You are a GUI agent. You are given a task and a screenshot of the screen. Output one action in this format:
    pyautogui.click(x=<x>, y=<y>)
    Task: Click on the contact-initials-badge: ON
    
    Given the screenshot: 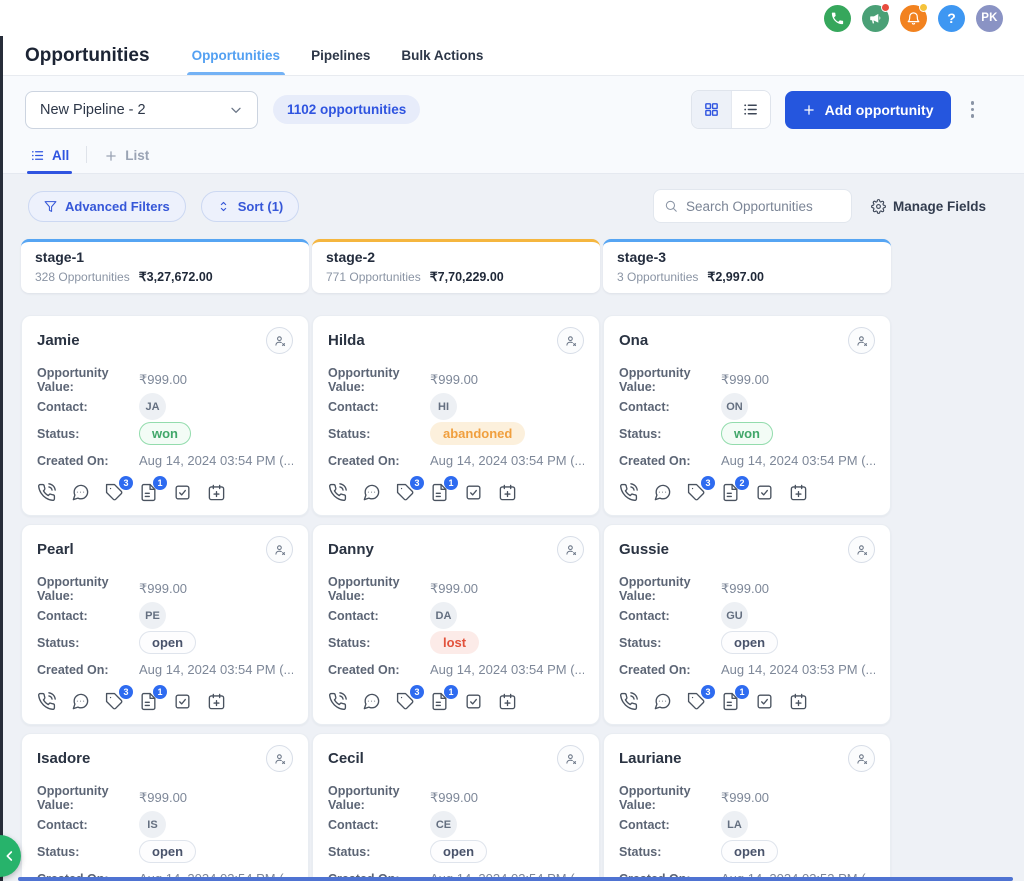 What is the action you would take?
    pyautogui.click(x=734, y=406)
    